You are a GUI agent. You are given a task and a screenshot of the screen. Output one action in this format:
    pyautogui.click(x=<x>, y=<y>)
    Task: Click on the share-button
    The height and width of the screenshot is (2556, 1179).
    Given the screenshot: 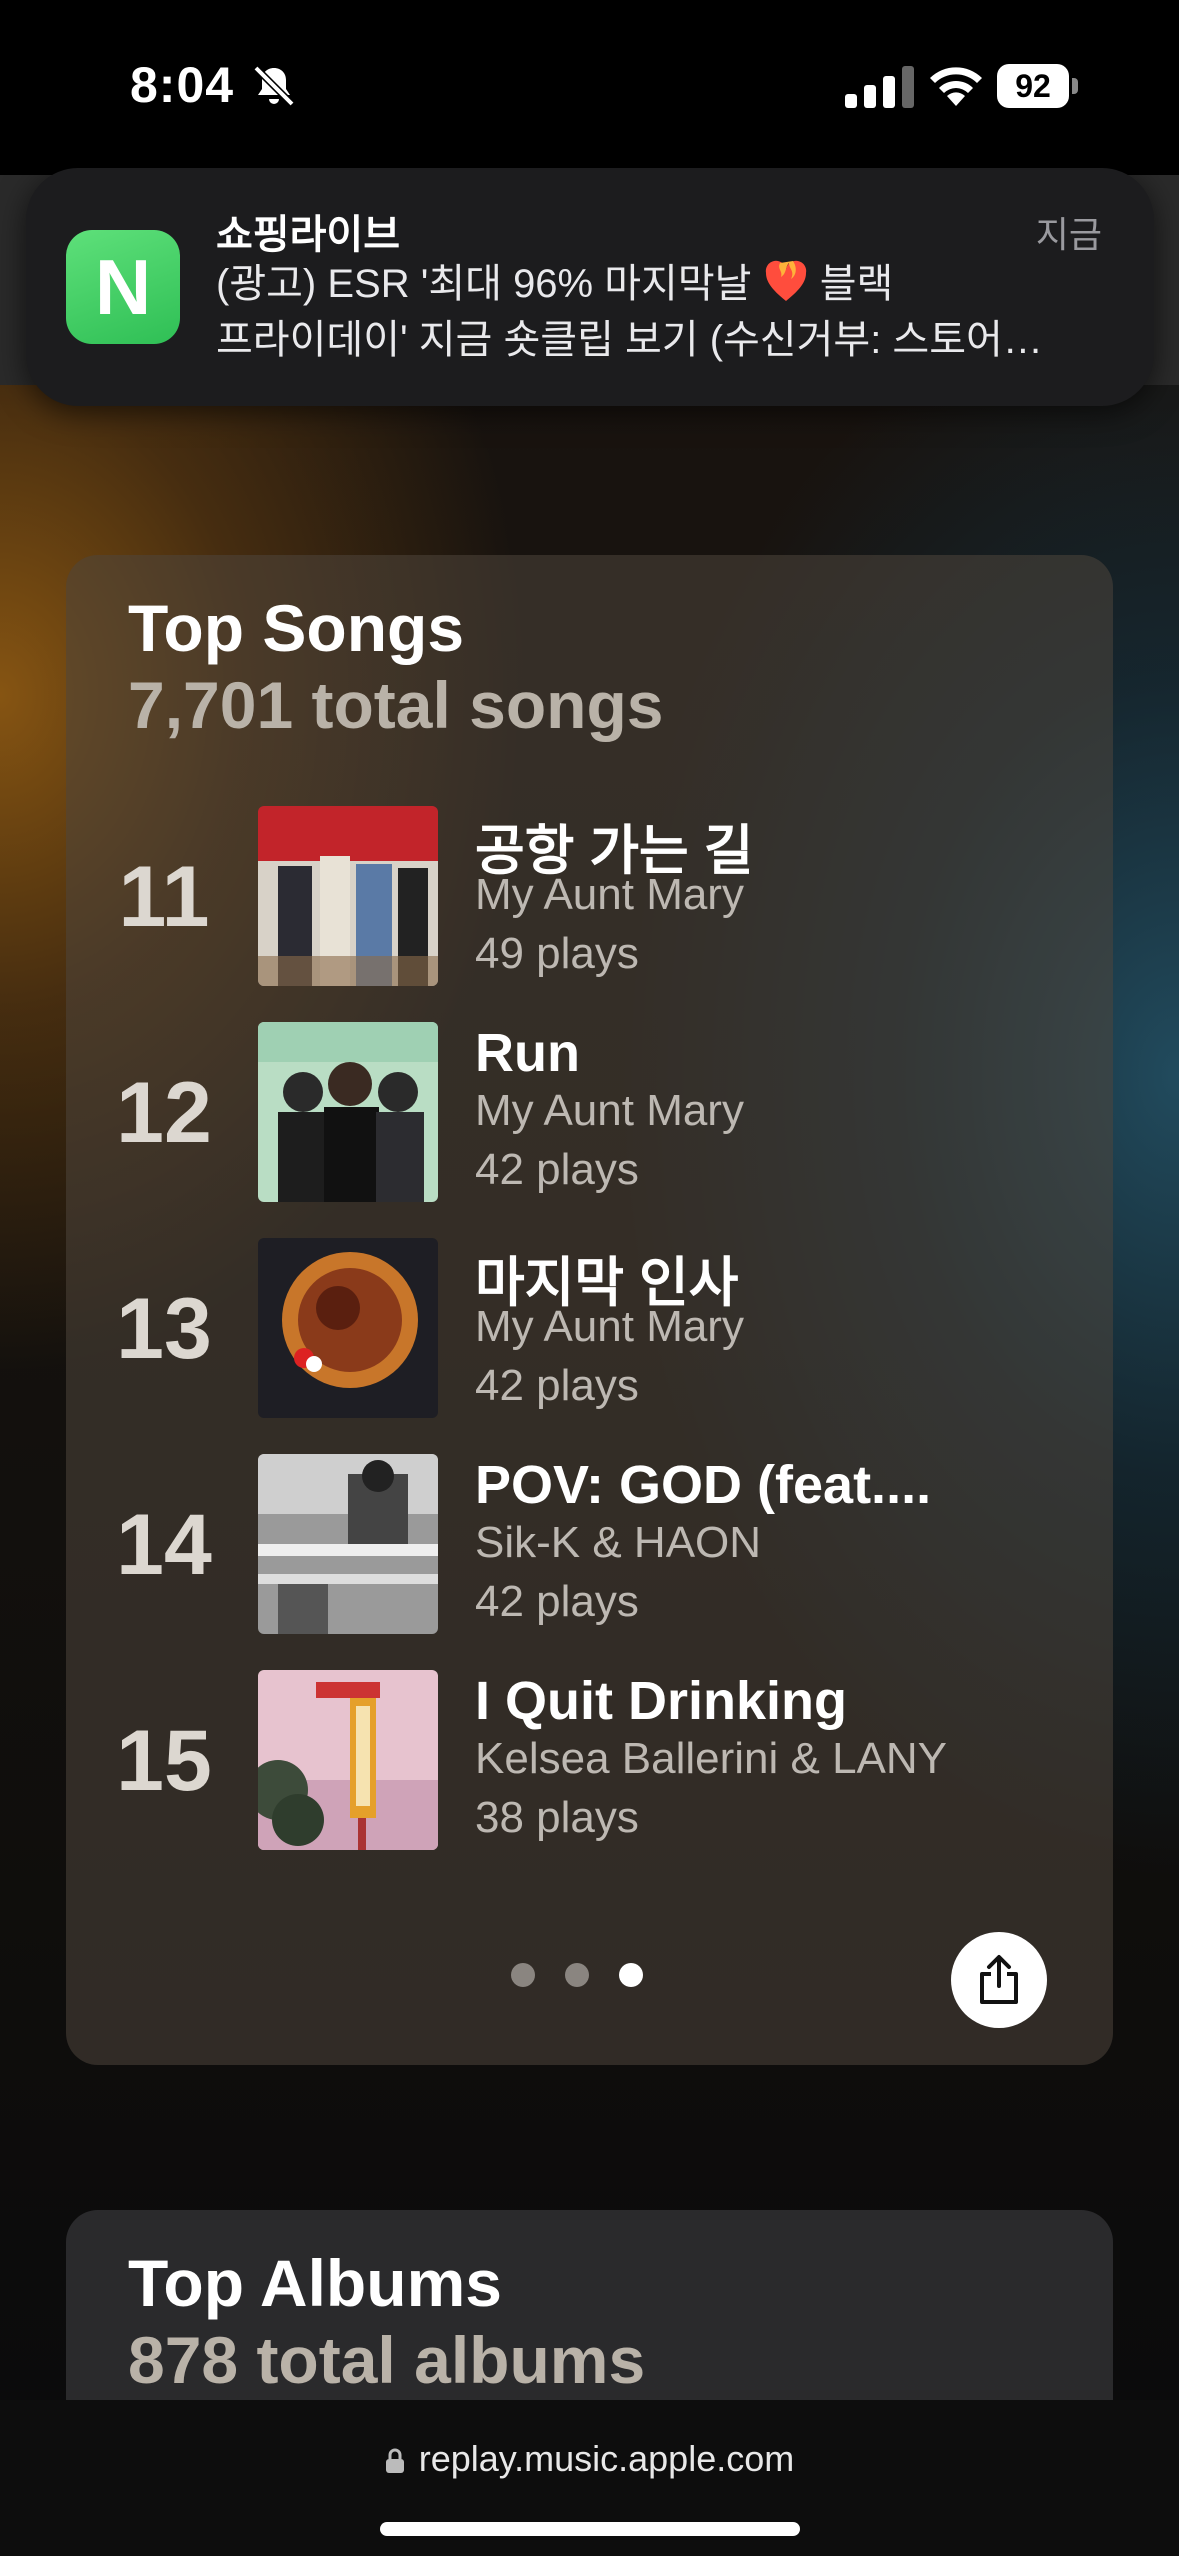 What is the action you would take?
    pyautogui.click(x=999, y=1980)
    